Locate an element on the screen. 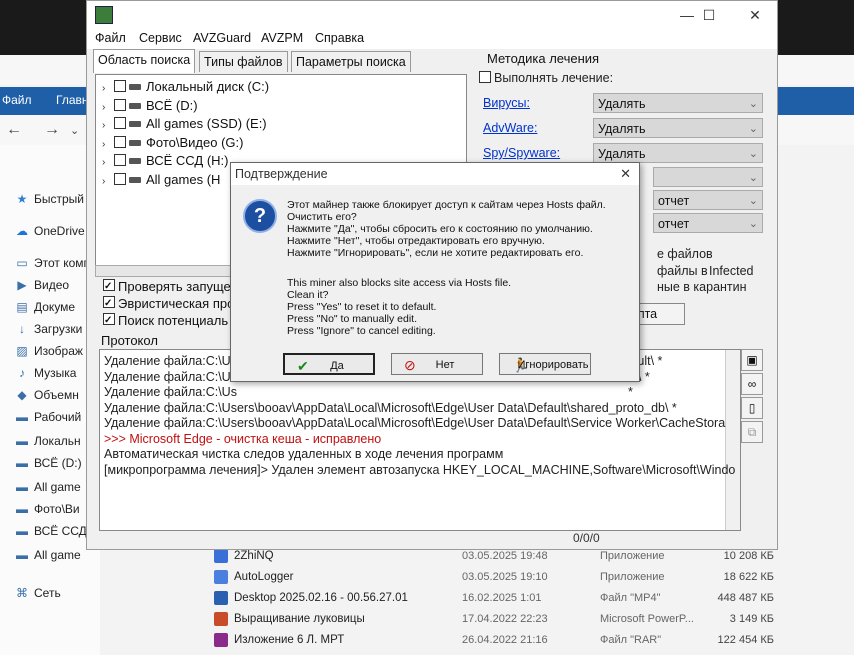  group-title: Методика лечения is located at coordinates (543, 58).